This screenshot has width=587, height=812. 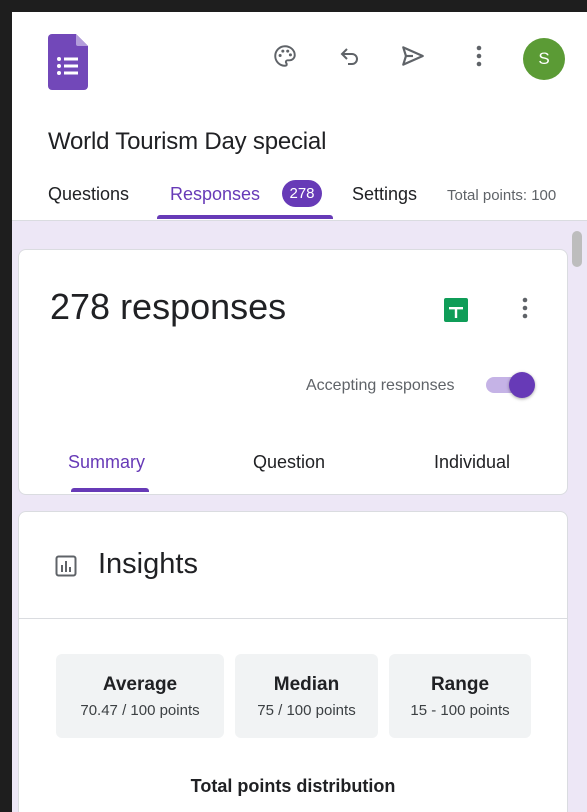 I want to click on stat-range: Range 15 - 100 points, so click(x=460, y=696).